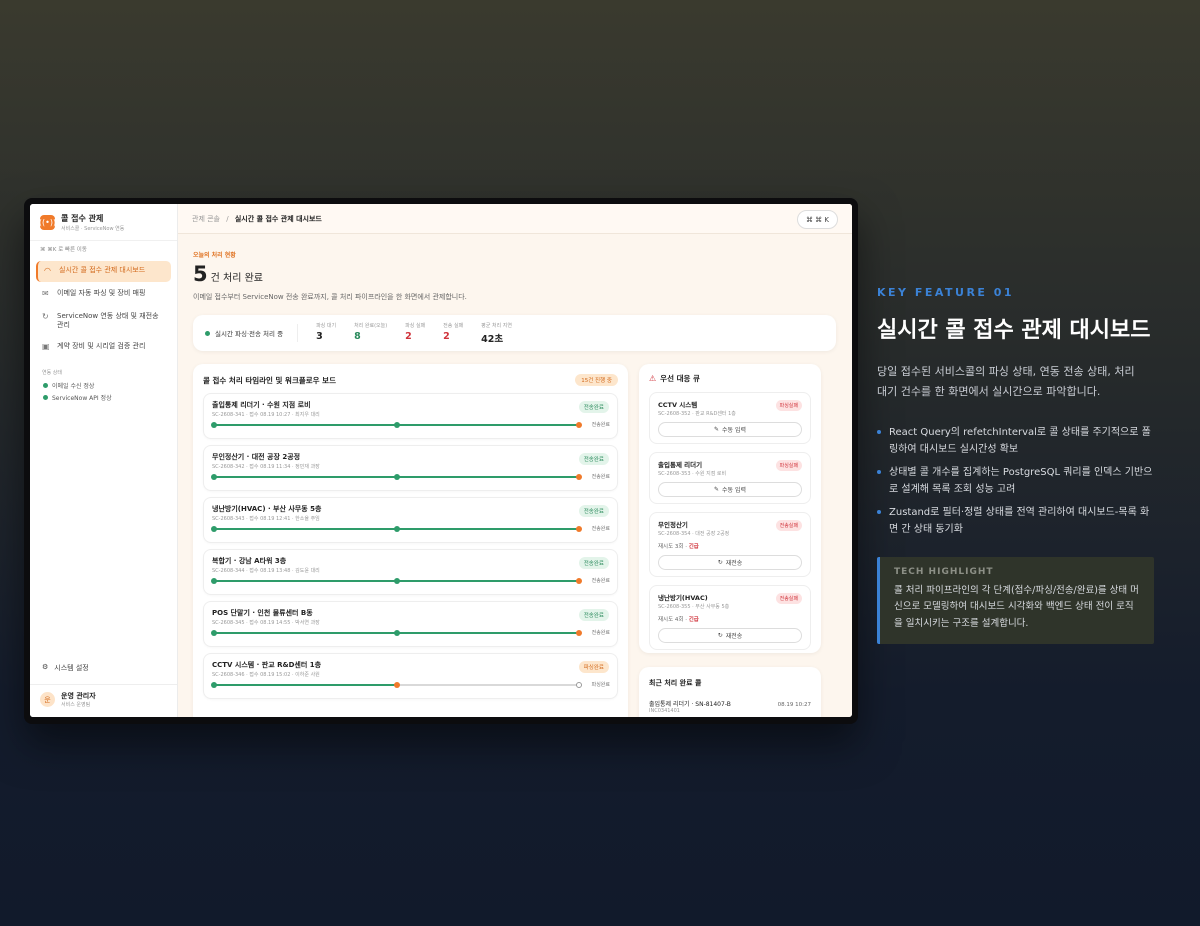  What do you see at coordinates (103, 347) in the screenshot?
I see `sidebar-item-4: ▣ 계약 장비 및 시리얼 검증 관리` at bounding box center [103, 347].